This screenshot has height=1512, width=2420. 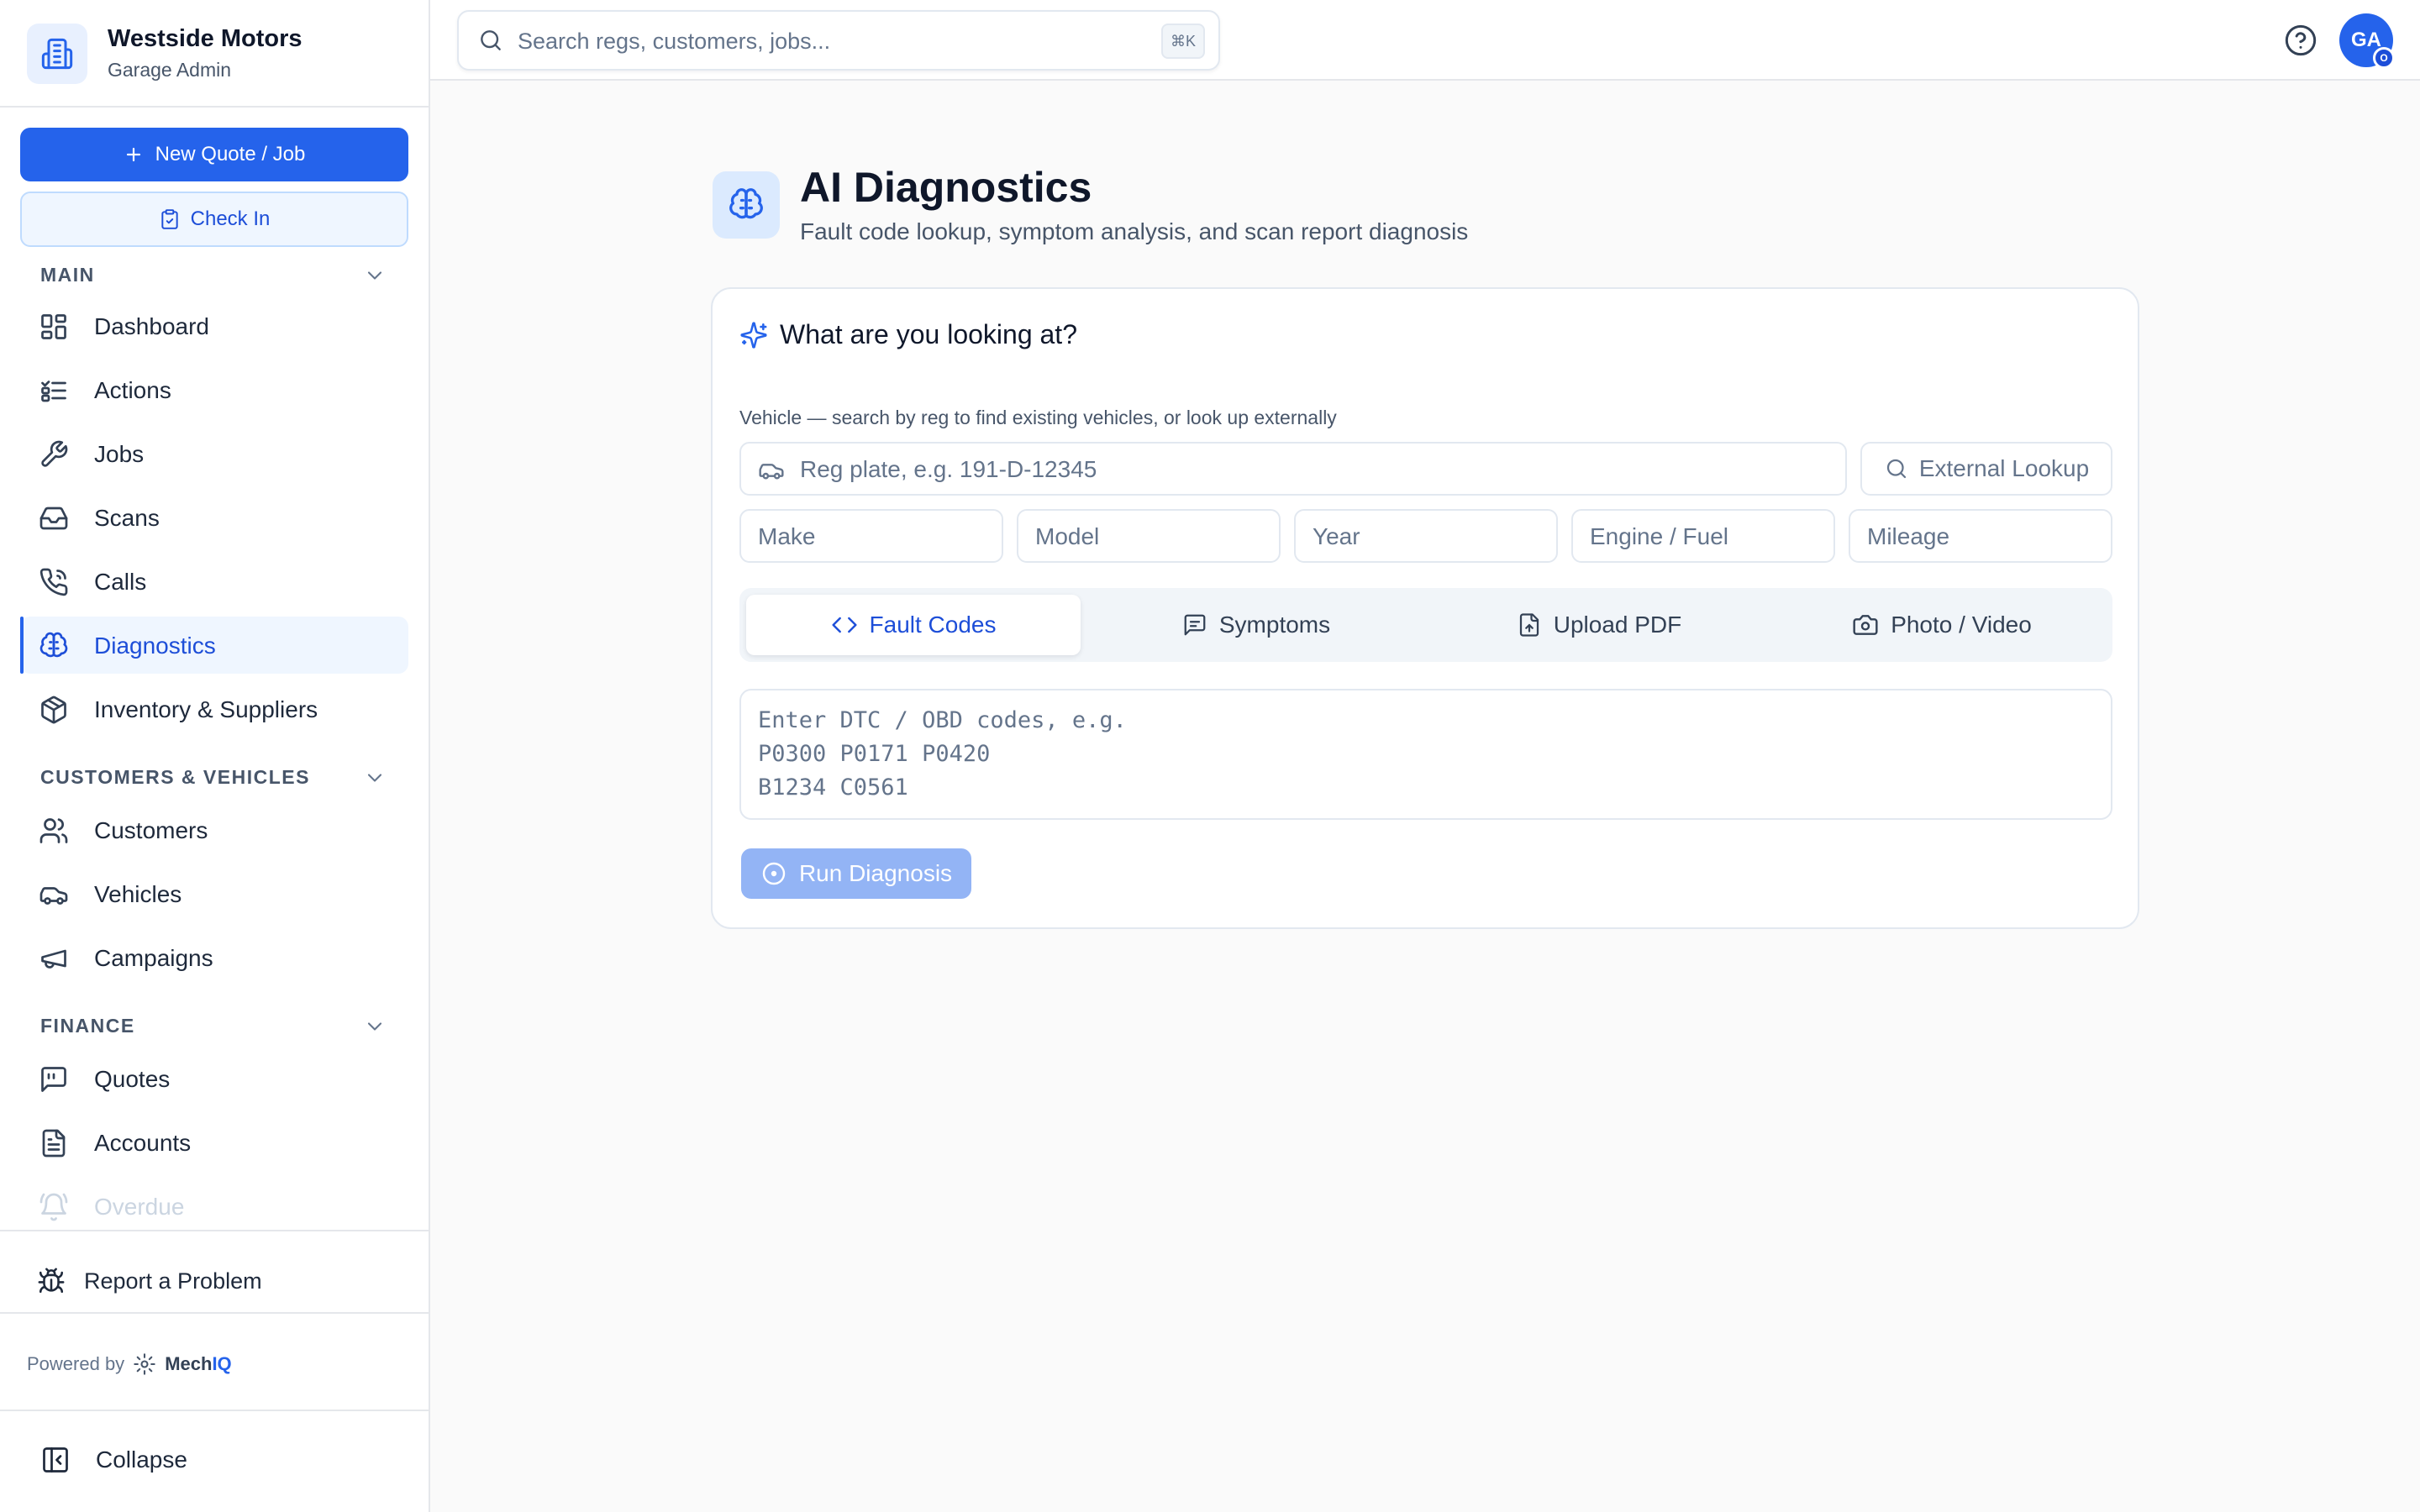 What do you see at coordinates (875, 873) in the screenshot?
I see `run-diagnosis-label: Run Diagnosis` at bounding box center [875, 873].